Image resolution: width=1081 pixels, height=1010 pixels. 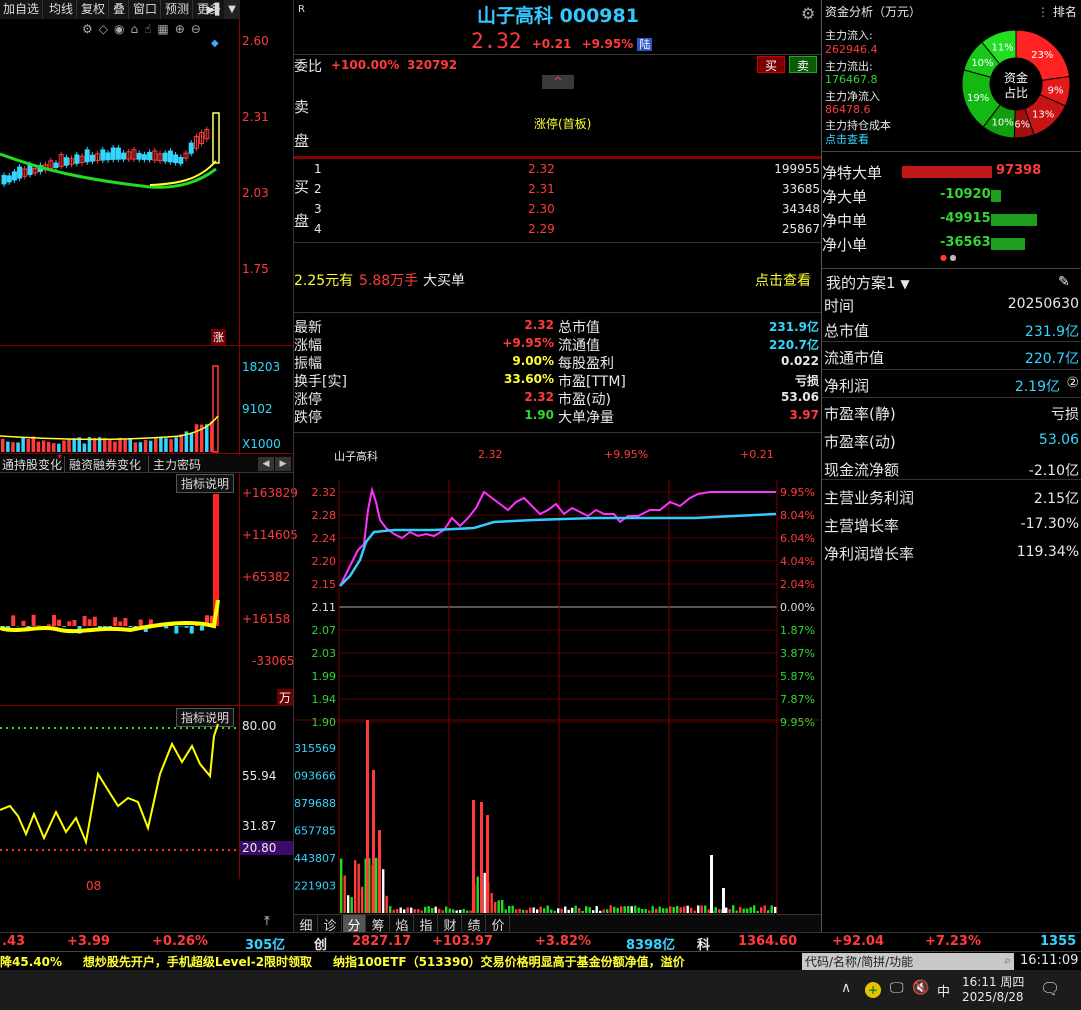 What do you see at coordinates (94, 9) in the screenshot?
I see `toolbar-button-2: 复权` at bounding box center [94, 9].